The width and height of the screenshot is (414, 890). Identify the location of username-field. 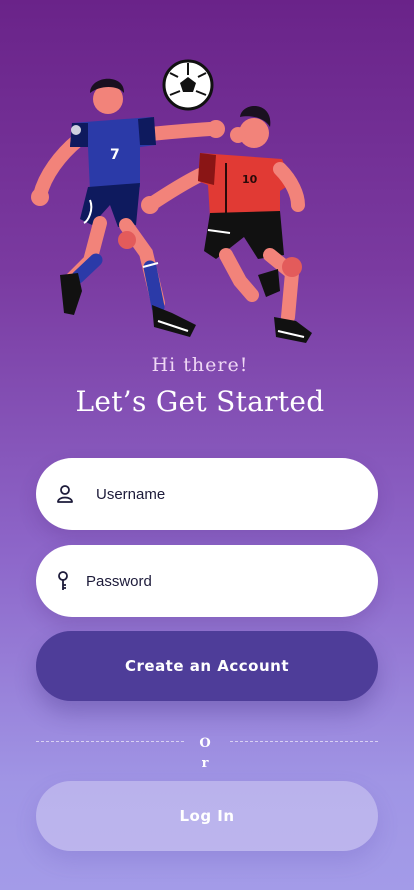
(207, 494).